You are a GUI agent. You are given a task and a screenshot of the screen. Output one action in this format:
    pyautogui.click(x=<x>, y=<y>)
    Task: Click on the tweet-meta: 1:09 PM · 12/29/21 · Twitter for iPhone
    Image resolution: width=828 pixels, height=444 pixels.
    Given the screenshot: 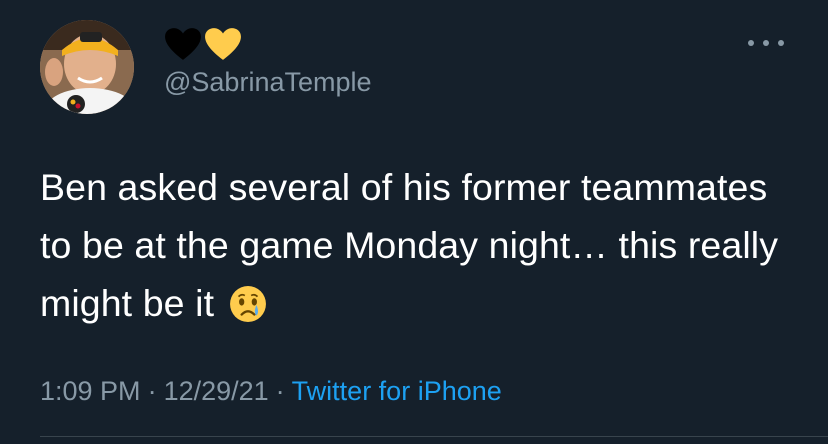 What is the action you would take?
    pyautogui.click(x=271, y=391)
    